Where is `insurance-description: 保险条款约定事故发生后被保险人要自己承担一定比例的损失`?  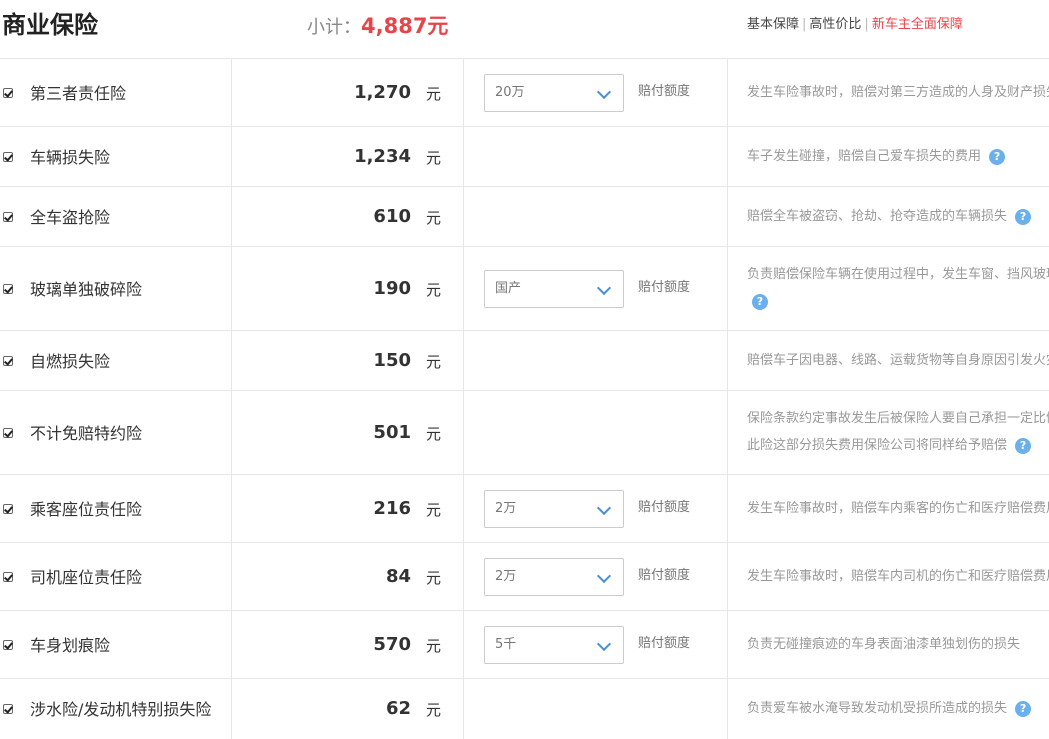
insurance-description: 保险条款约定事故发生后被保险人要自己承担一定比例的损失 is located at coordinates (898, 418).